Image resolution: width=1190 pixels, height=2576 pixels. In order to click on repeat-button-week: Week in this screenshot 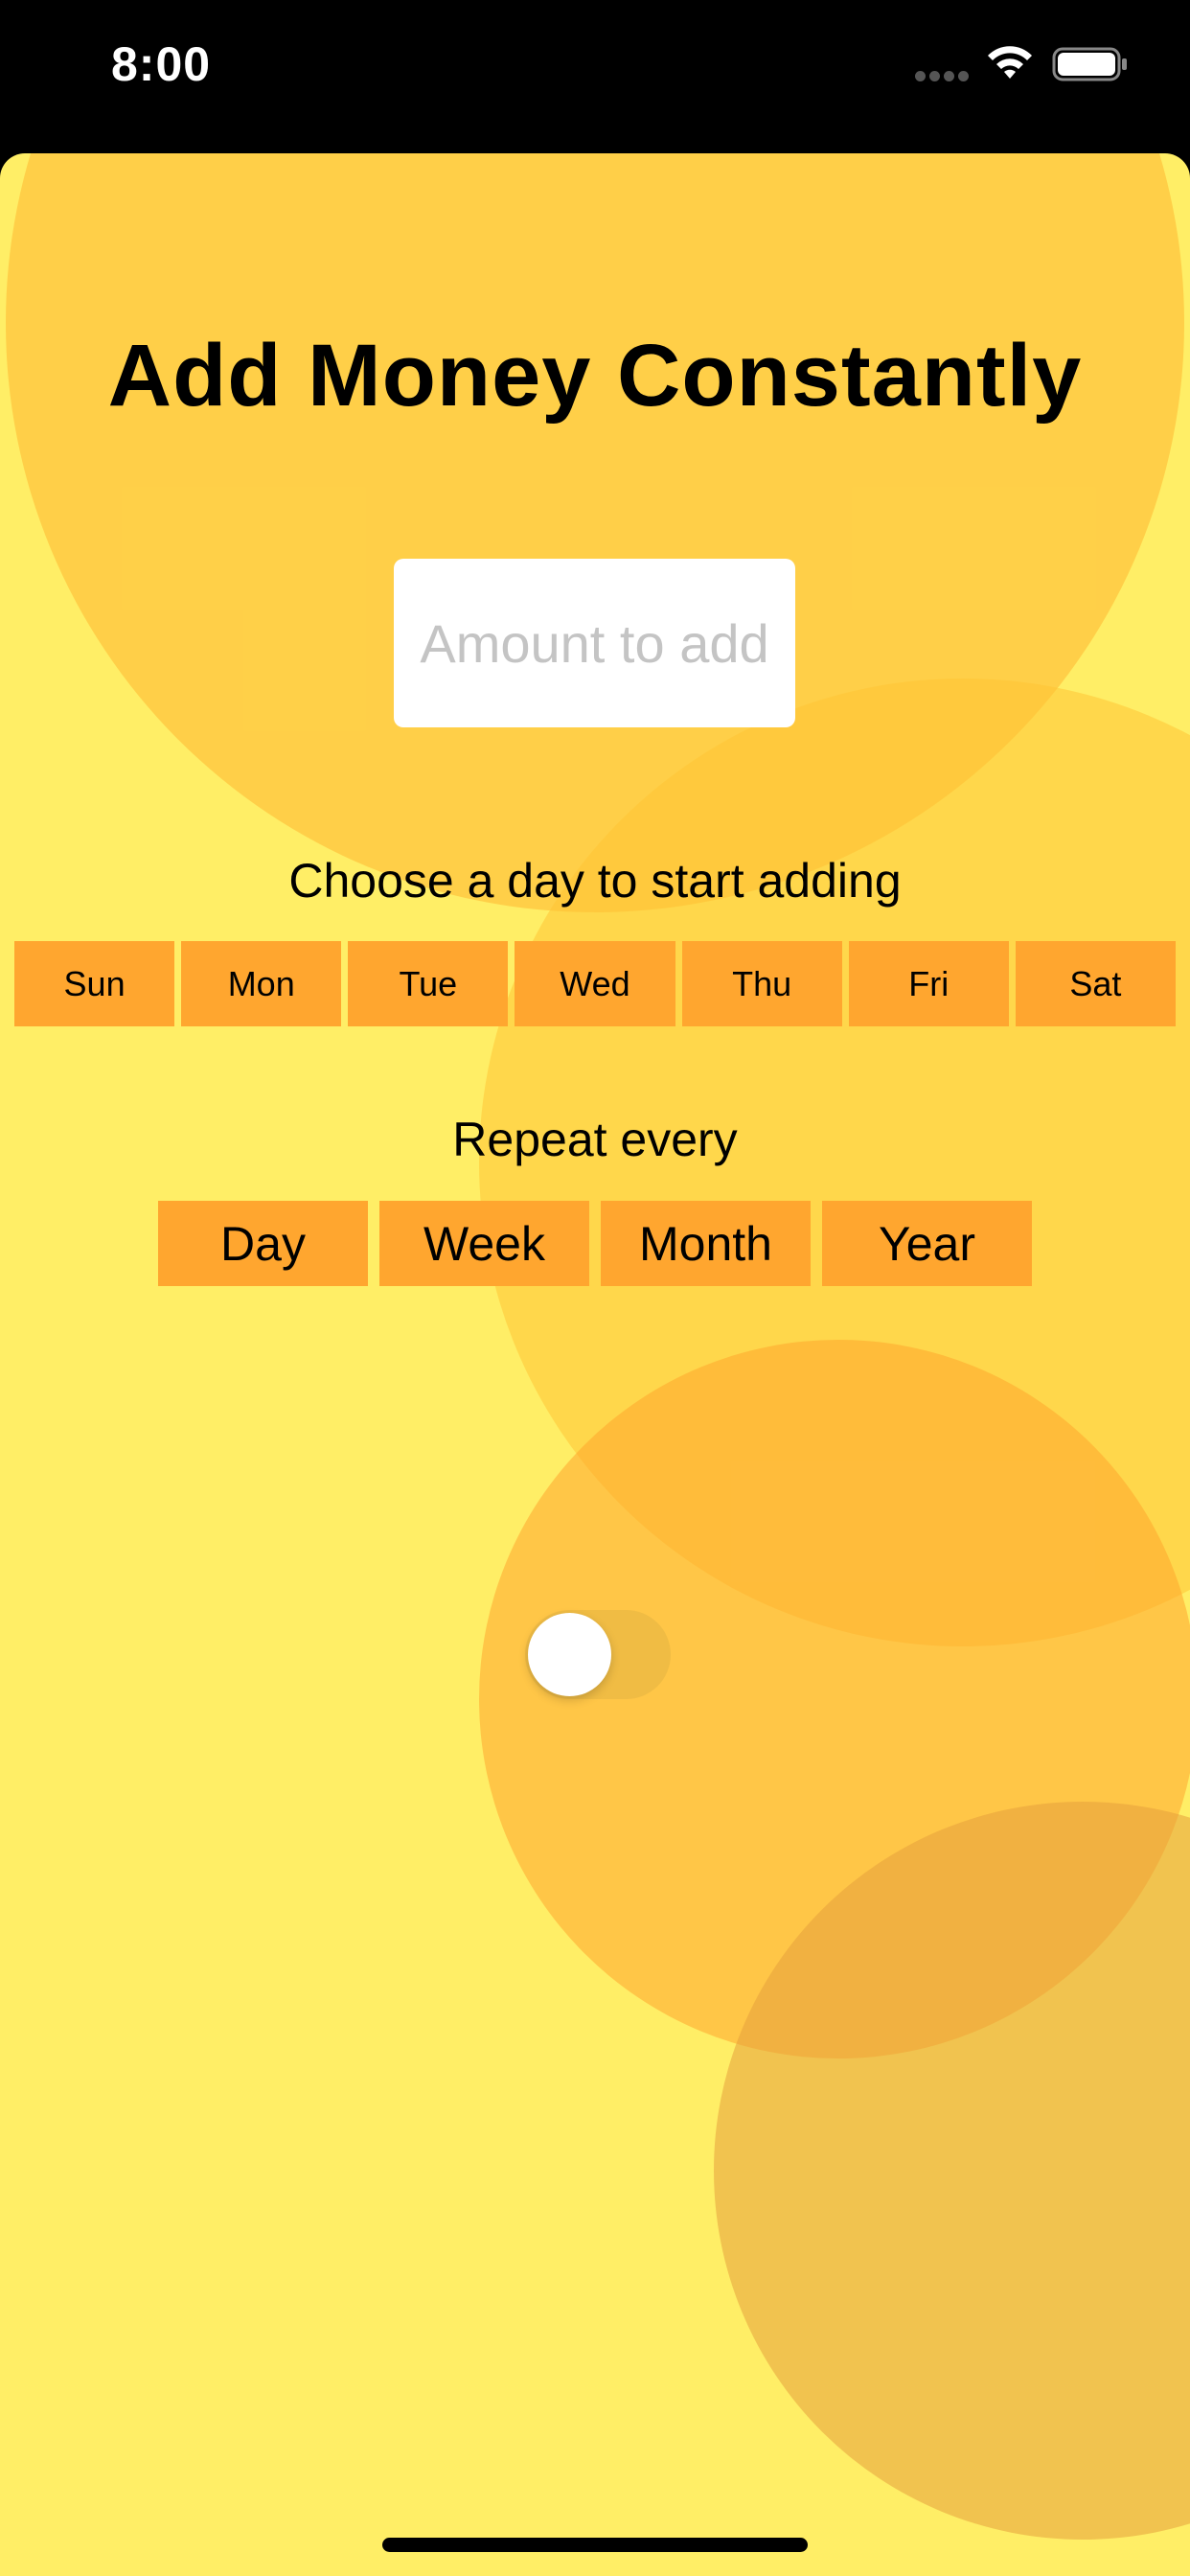, I will do `click(484, 1243)`.